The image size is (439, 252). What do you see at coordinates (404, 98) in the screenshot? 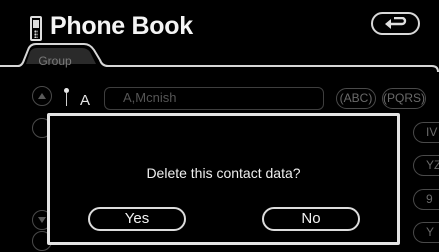
I see `index-pqrs-button: (PQRS)` at bounding box center [404, 98].